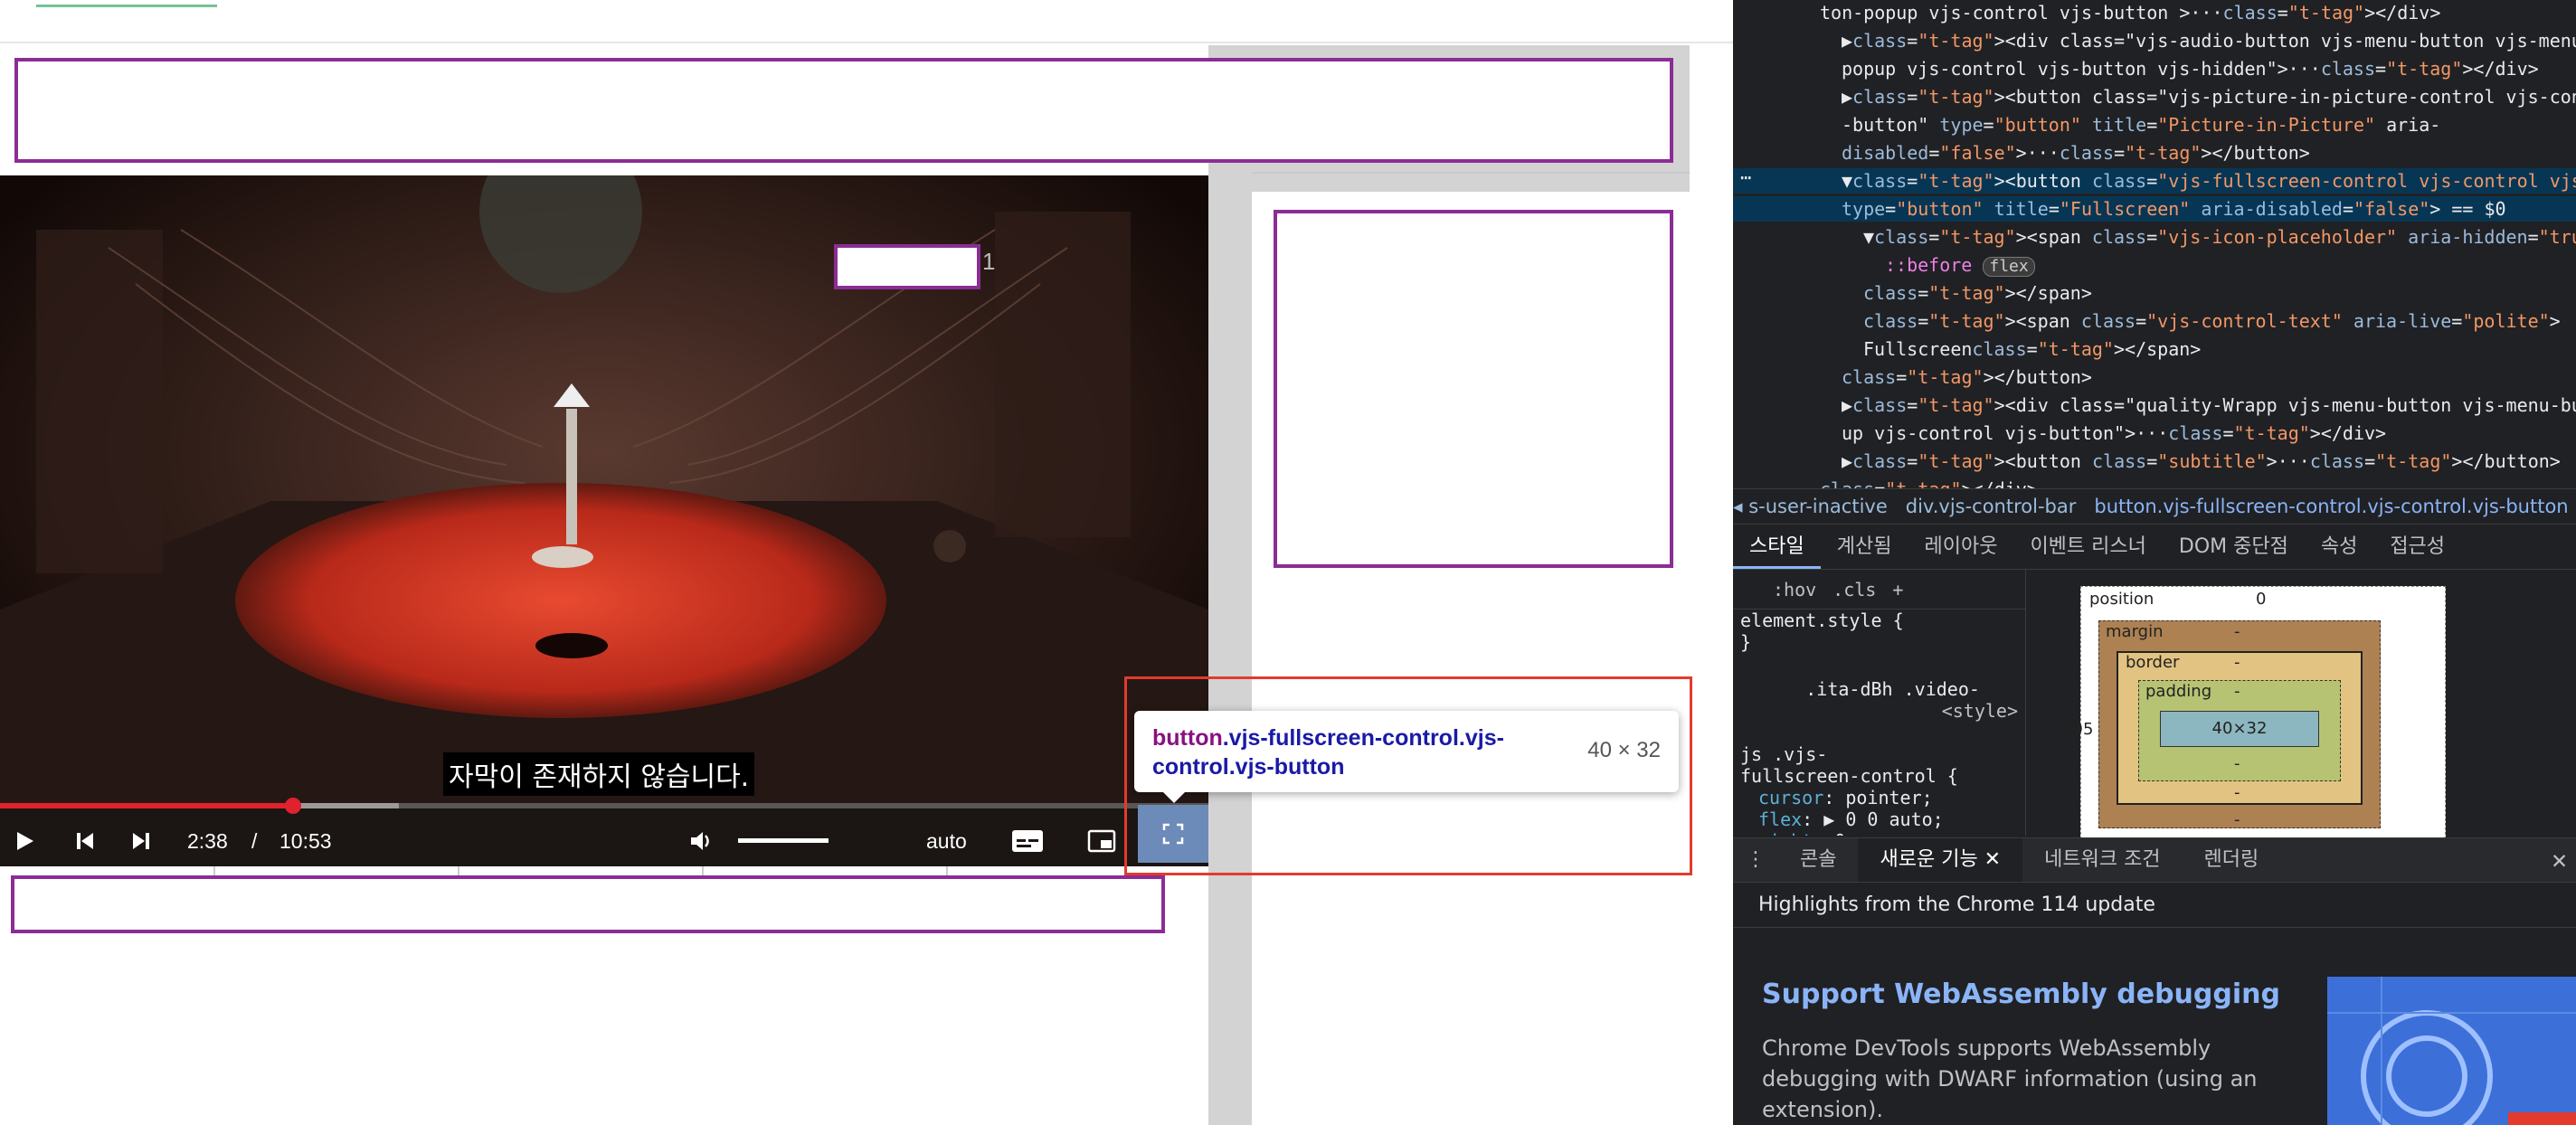 The height and width of the screenshot is (1125, 2576). What do you see at coordinates (2021, 994) in the screenshot?
I see `whats-new-title: Support WebAssembly debugging` at bounding box center [2021, 994].